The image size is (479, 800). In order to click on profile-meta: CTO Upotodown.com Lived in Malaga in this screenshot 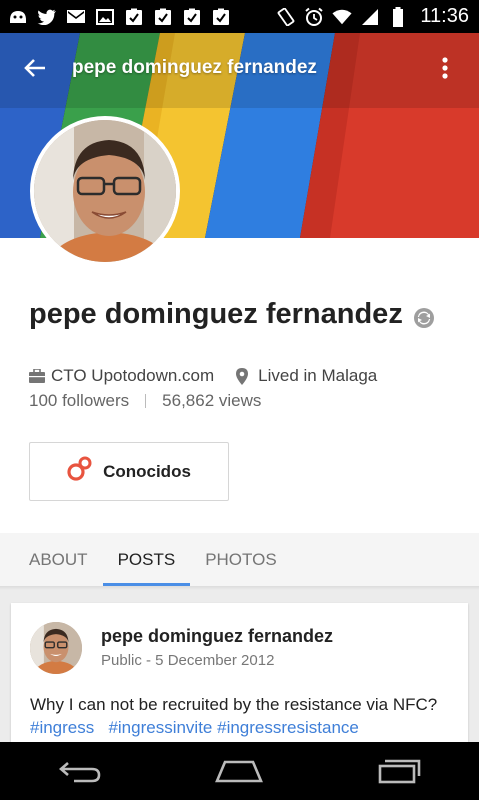, I will do `click(203, 376)`.